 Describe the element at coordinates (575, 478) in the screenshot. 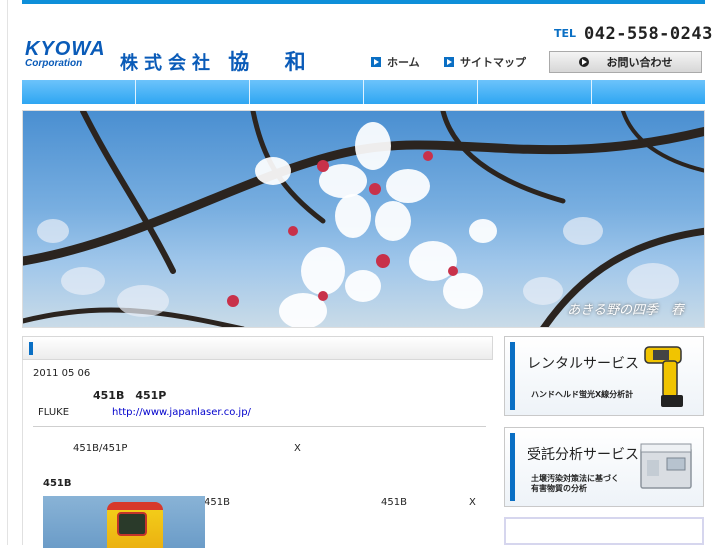

I see `analysis-service-sub-1: 土壌汚染対策法に基づく` at that location.